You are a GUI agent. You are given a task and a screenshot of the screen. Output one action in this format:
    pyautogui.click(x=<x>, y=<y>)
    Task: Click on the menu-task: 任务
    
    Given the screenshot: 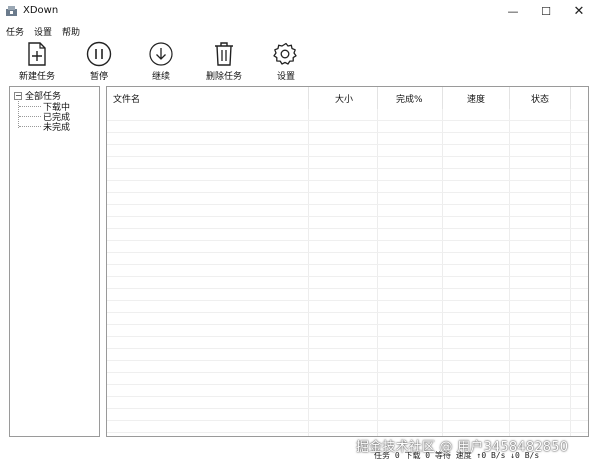 What is the action you would take?
    pyautogui.click(x=14, y=30)
    